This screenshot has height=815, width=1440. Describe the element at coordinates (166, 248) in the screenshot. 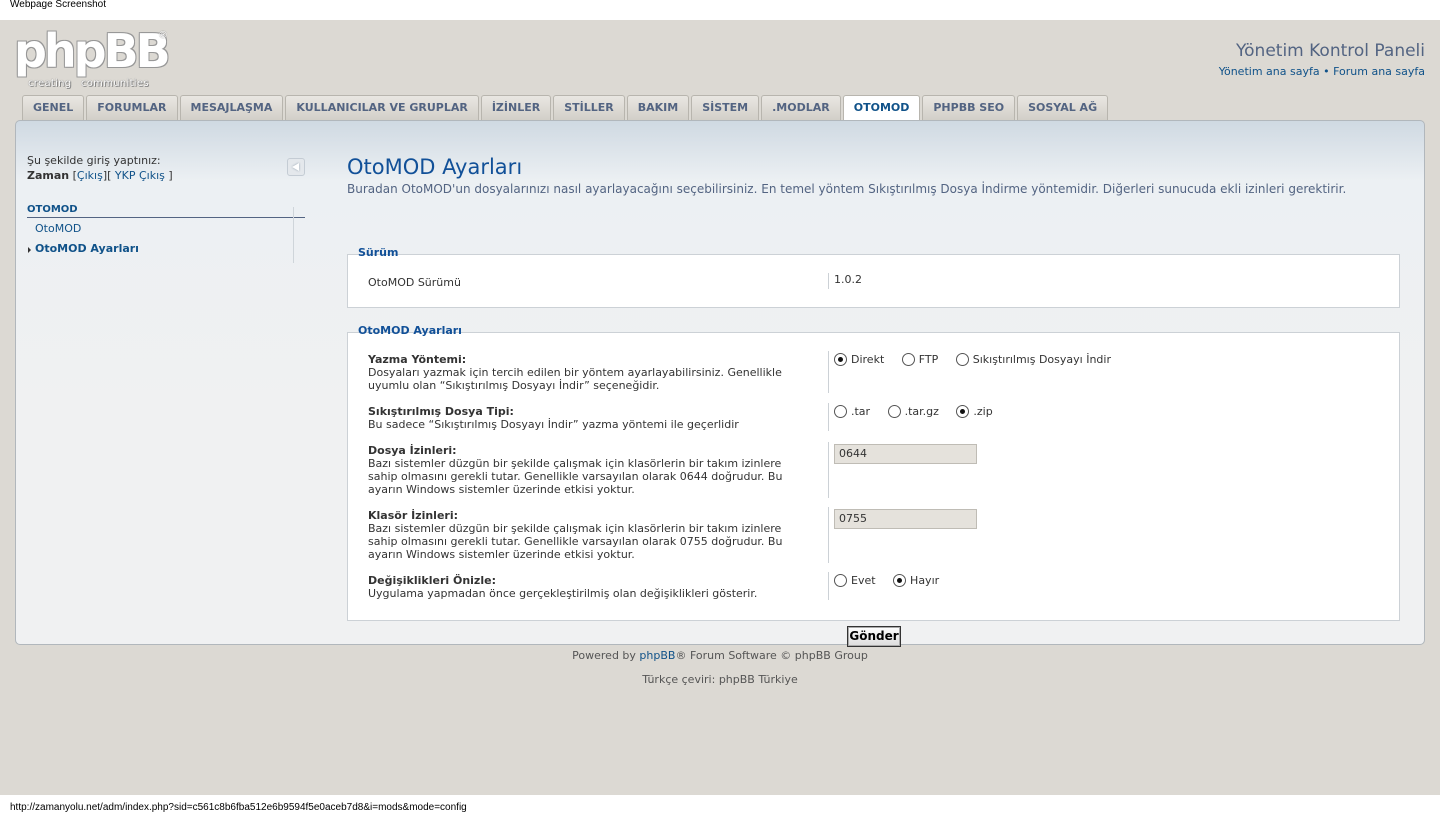

I see `sidebar-item-otomod-settings: OtoMOD Ayarları` at that location.